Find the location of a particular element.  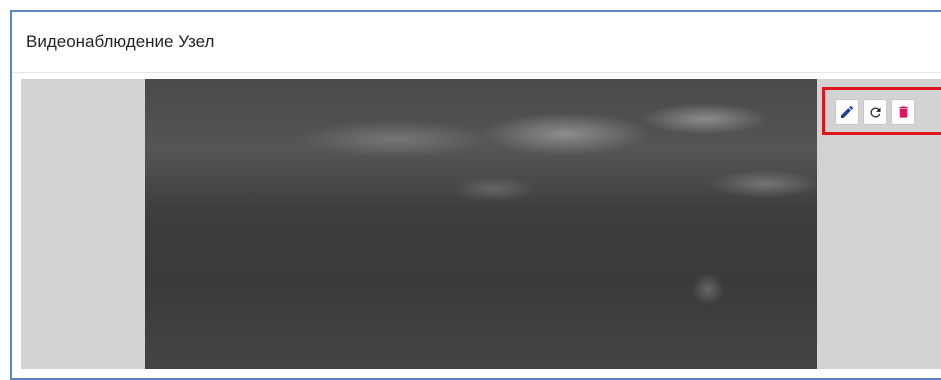

pencil-icon is located at coordinates (847, 111).